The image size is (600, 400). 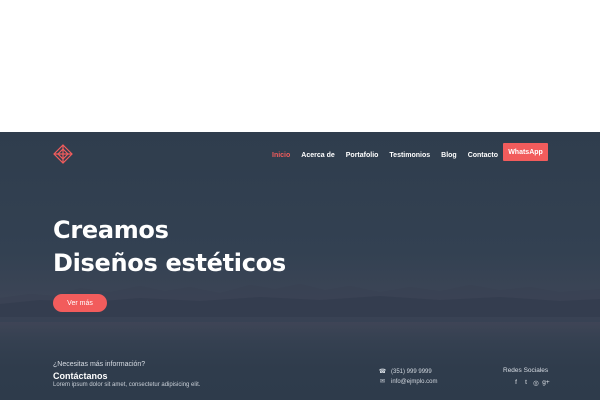 What do you see at coordinates (409, 155) in the screenshot?
I see `nav-item-testimonios: Testimonios` at bounding box center [409, 155].